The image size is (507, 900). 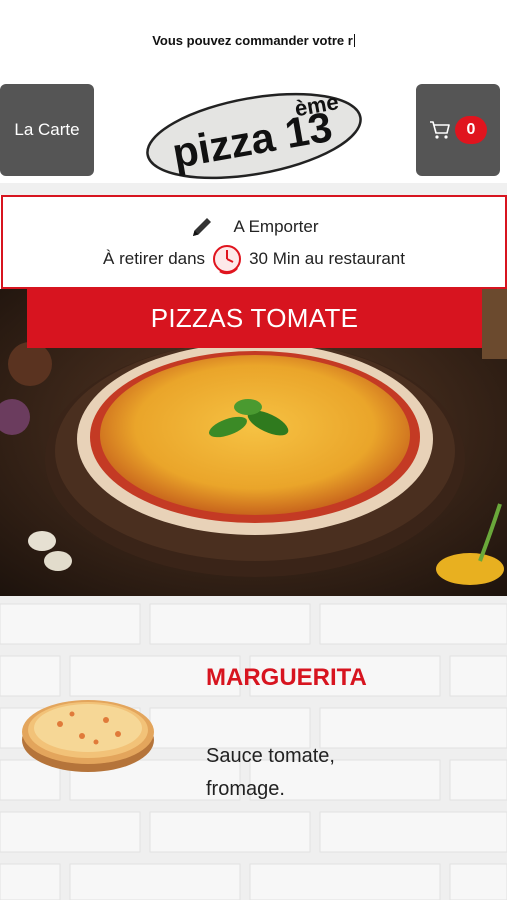 I want to click on pencil-icon, so click(x=202, y=227).